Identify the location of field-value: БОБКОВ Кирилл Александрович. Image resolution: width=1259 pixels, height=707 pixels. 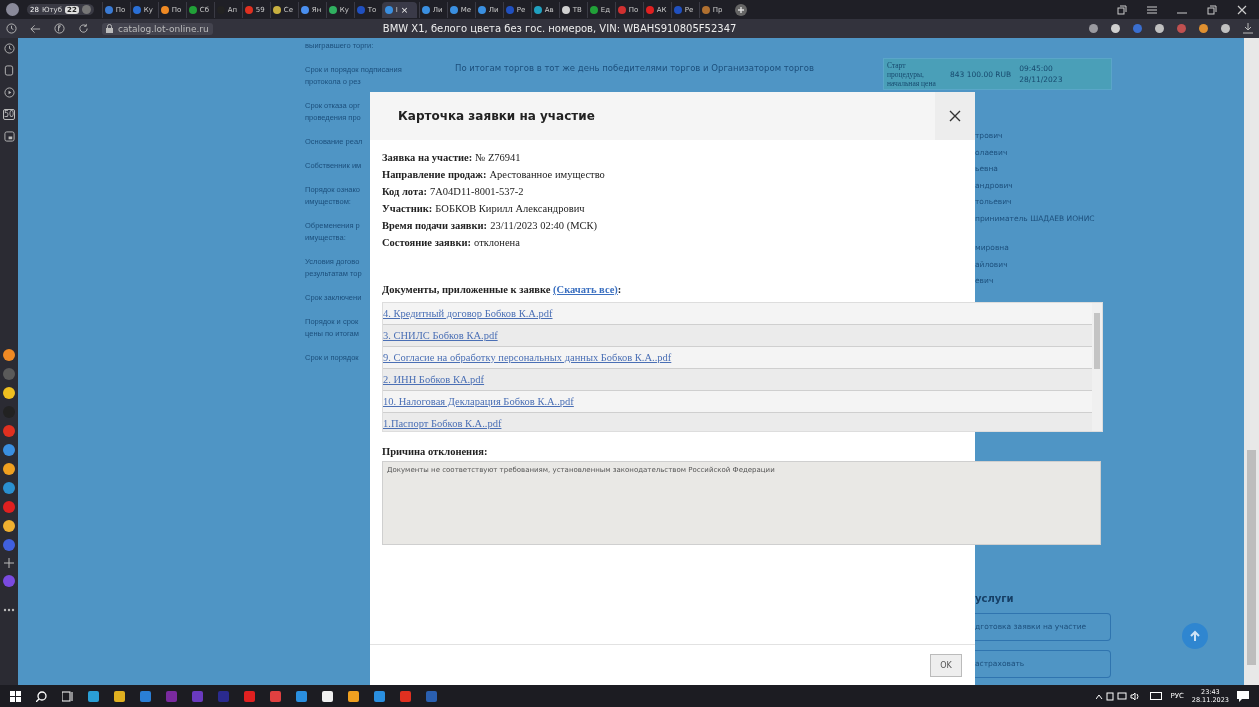
(510, 208).